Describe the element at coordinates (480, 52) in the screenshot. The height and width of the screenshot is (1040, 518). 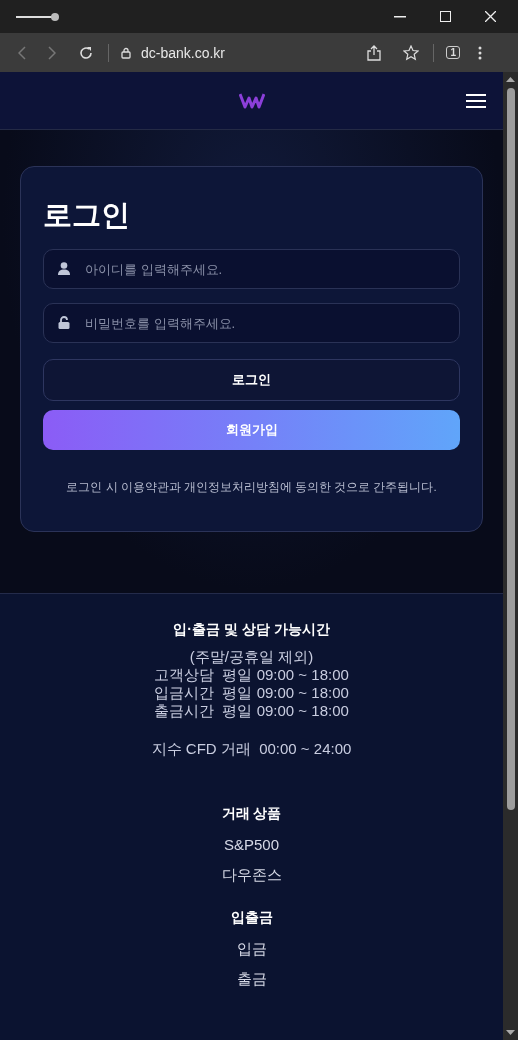
I see `more-icon` at that location.